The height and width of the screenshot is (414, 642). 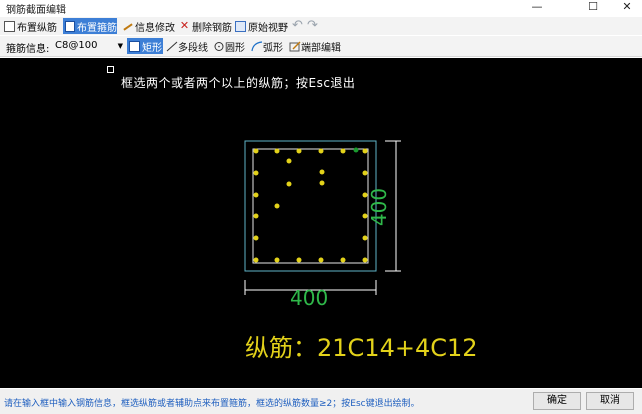 I want to click on minimize-button: —, so click(x=537, y=7).